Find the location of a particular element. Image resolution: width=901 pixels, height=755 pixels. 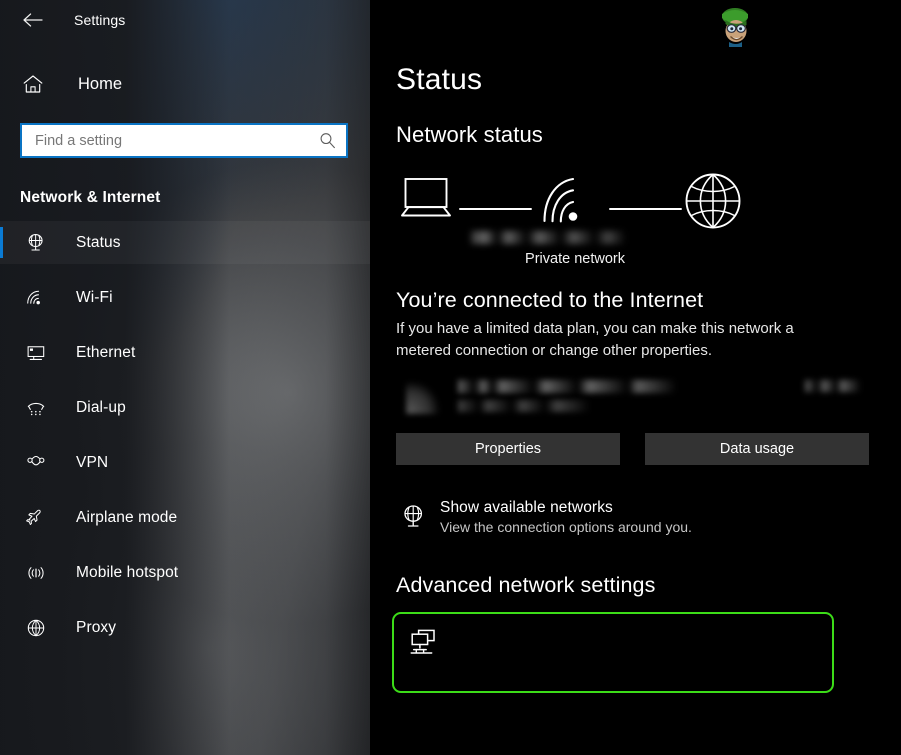

advanced-settings-heading: Advanced network settings is located at coordinates (526, 585).